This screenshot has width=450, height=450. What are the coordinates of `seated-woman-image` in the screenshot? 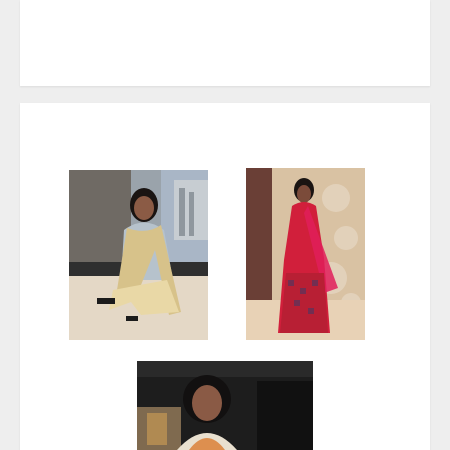 It's located at (138, 255).